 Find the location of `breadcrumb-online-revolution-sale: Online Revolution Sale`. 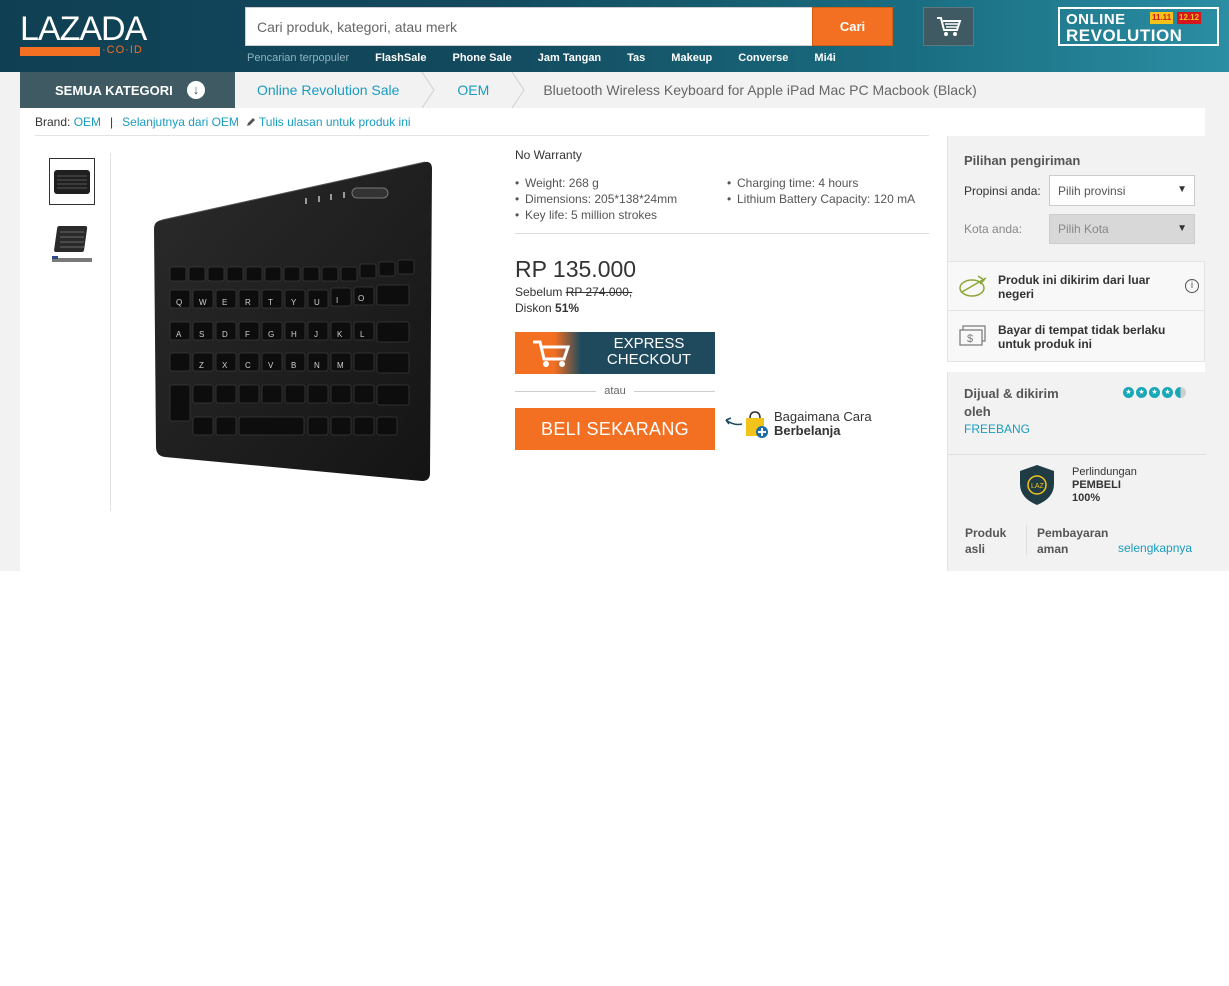

breadcrumb-online-revolution-sale: Online Revolution Sale is located at coordinates (328, 90).